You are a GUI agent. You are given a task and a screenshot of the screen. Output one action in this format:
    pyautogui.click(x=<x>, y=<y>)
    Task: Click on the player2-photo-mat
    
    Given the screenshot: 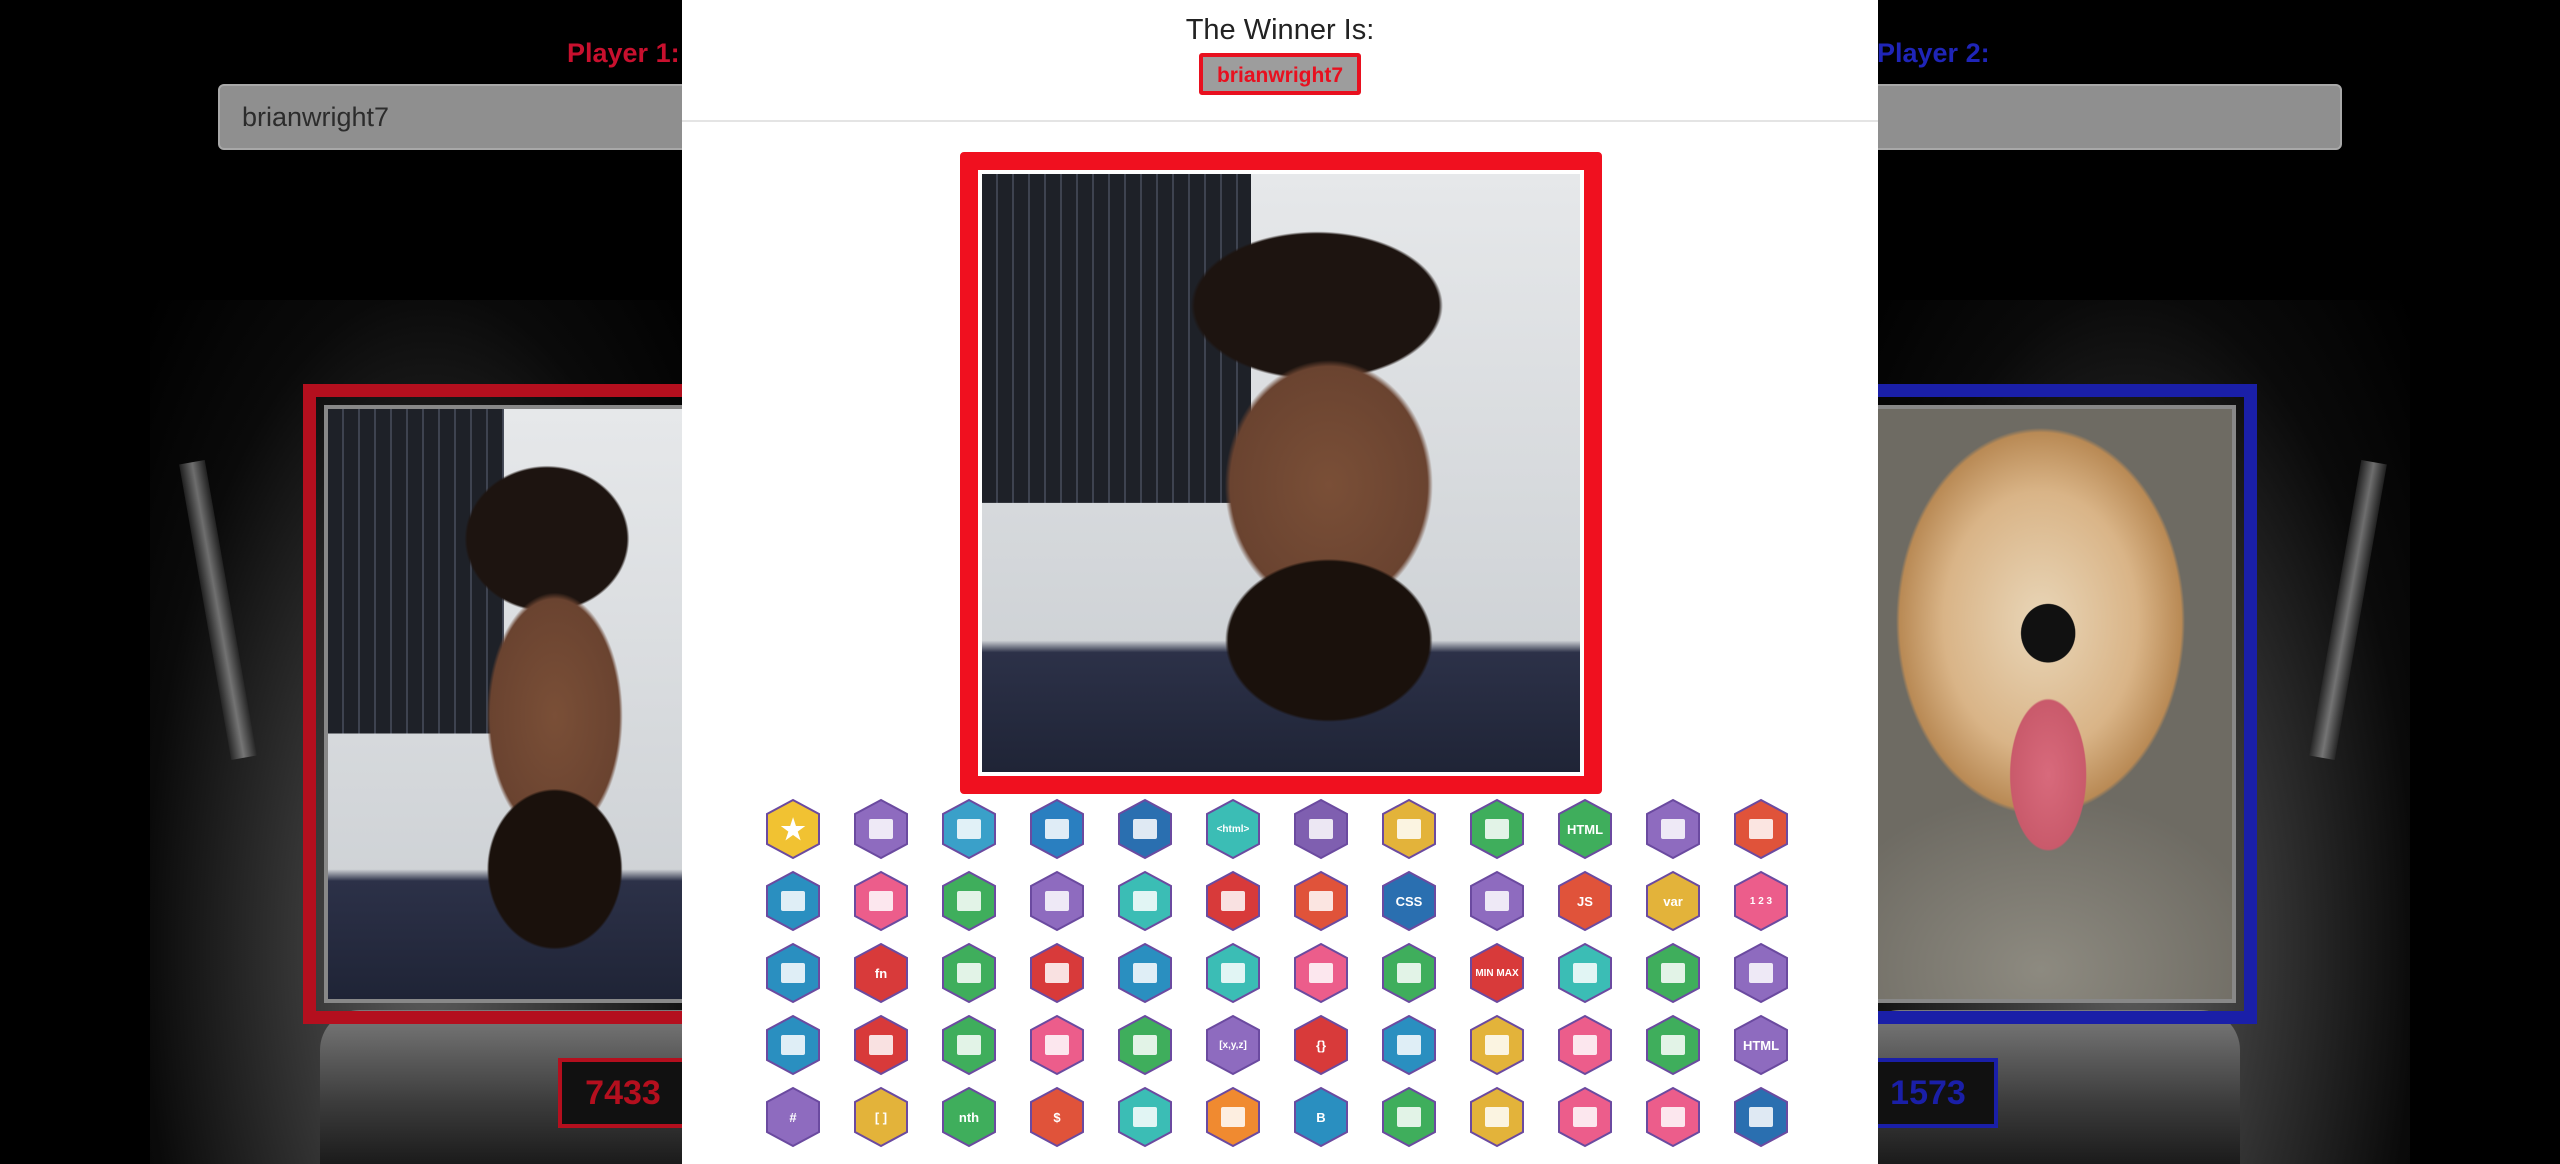 What is the action you would take?
    pyautogui.click(x=2040, y=704)
    